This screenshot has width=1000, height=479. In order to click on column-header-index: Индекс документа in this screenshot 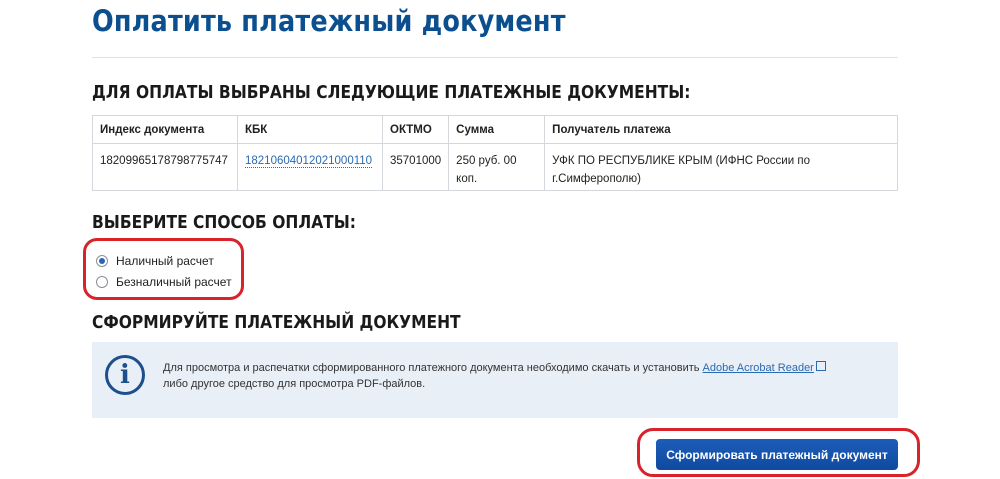, I will do `click(165, 129)`.